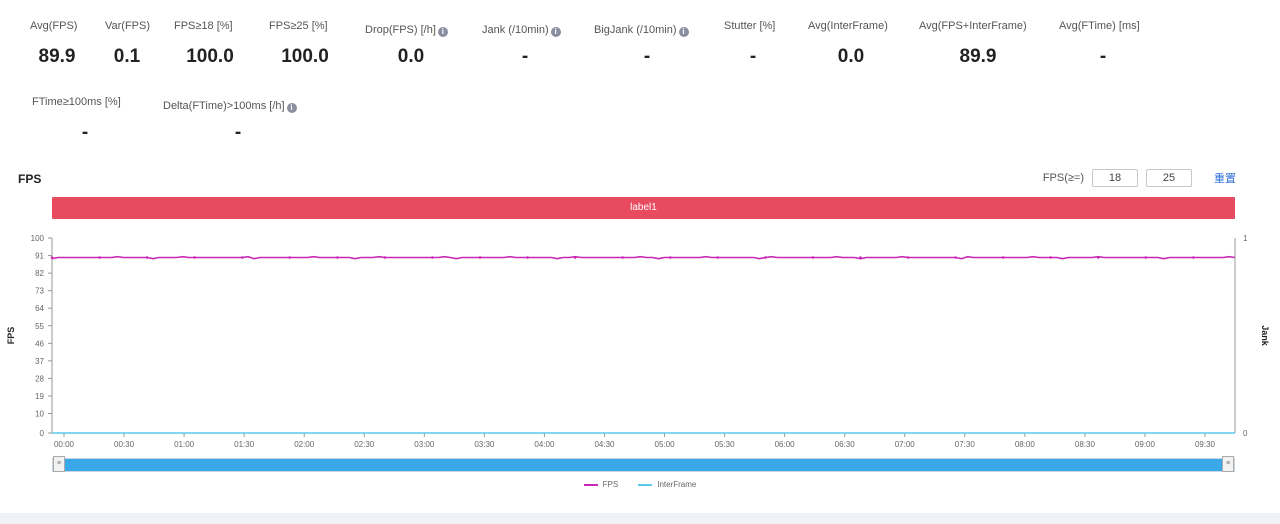 The image size is (1280, 524). What do you see at coordinates (848, 43) in the screenshot?
I see `row1-stat-8: Avg(InterFrame) 0.0` at bounding box center [848, 43].